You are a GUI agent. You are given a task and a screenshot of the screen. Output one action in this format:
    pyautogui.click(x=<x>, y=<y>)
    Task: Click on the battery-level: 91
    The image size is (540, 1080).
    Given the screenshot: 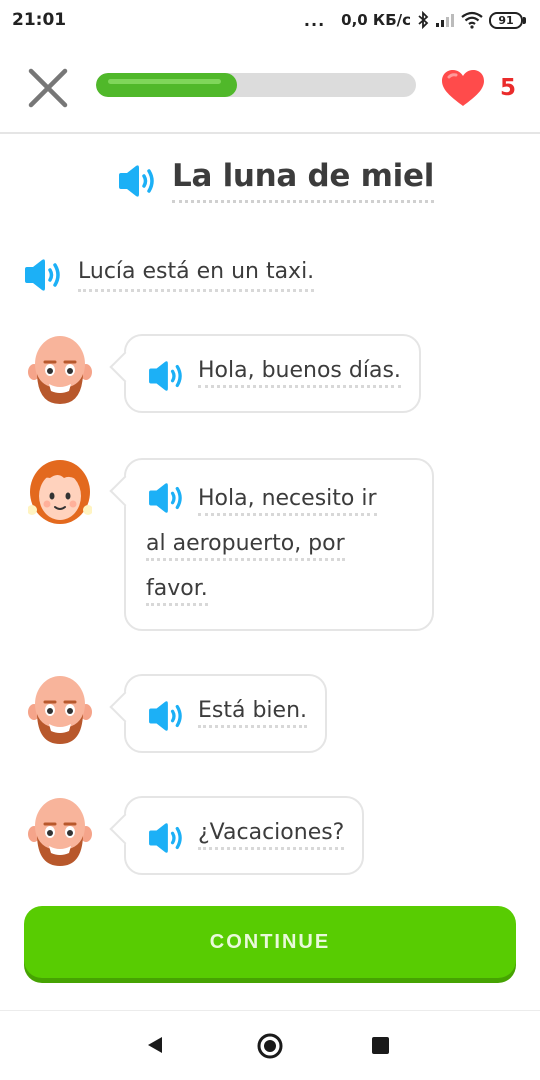 What is the action you would take?
    pyautogui.click(x=506, y=20)
    